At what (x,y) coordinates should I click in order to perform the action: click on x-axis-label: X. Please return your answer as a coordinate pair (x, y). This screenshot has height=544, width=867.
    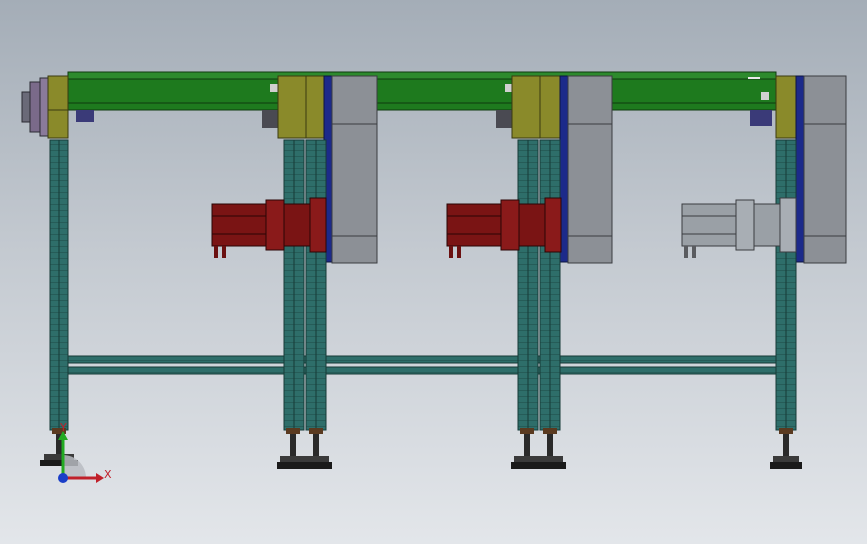
    Looking at the image, I should click on (108, 474).